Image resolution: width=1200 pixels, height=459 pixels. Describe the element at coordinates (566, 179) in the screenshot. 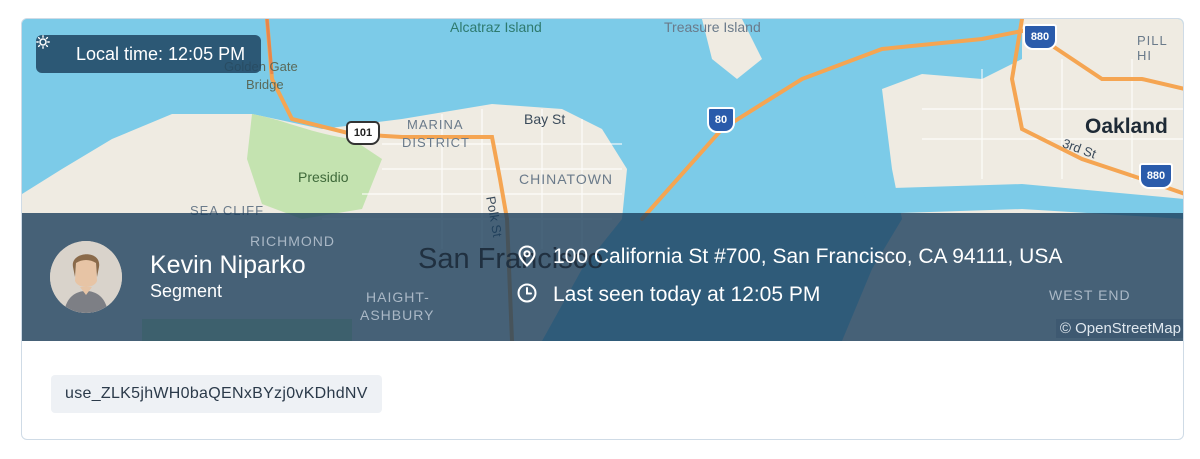

I see `map-label-chinatown: CHINATOWN` at that location.